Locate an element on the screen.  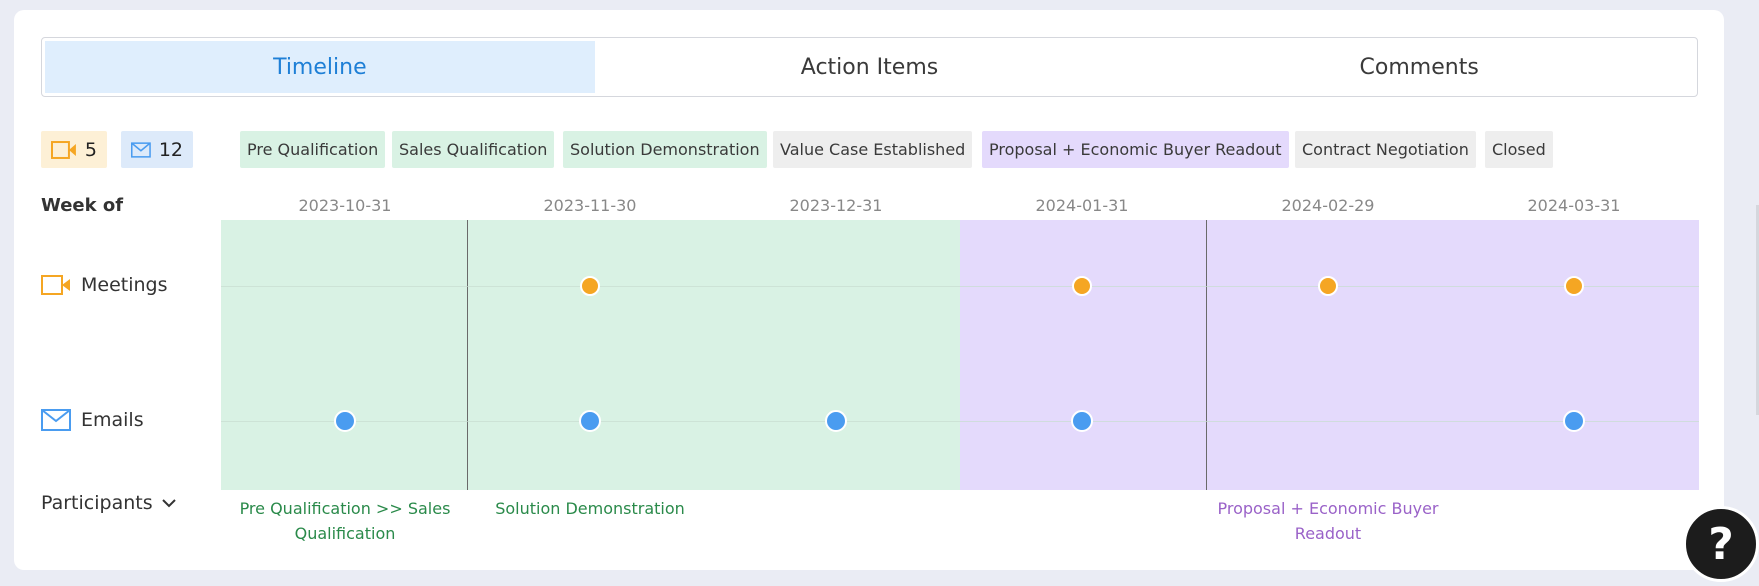
tab-action-items: Action Items is located at coordinates (870, 67).